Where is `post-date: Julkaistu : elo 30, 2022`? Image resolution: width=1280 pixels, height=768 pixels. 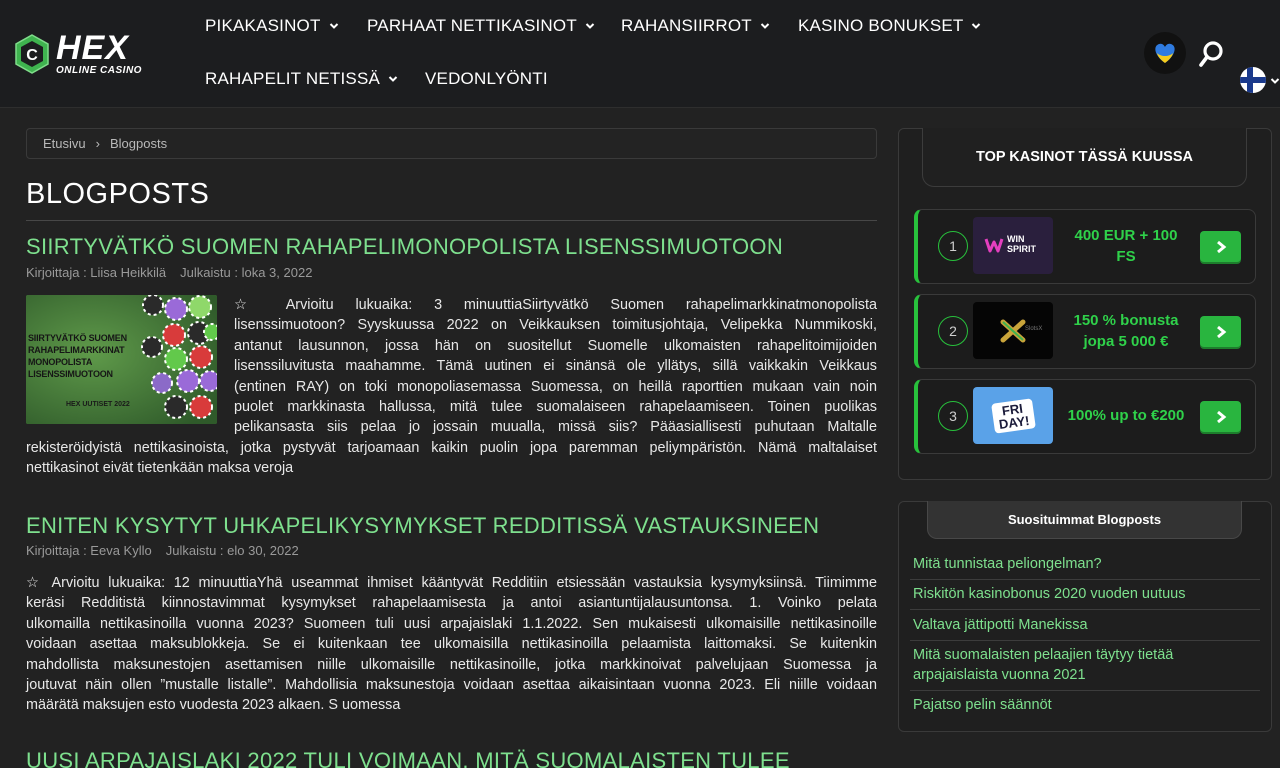 post-date: Julkaistu : elo 30, 2022 is located at coordinates (232, 550).